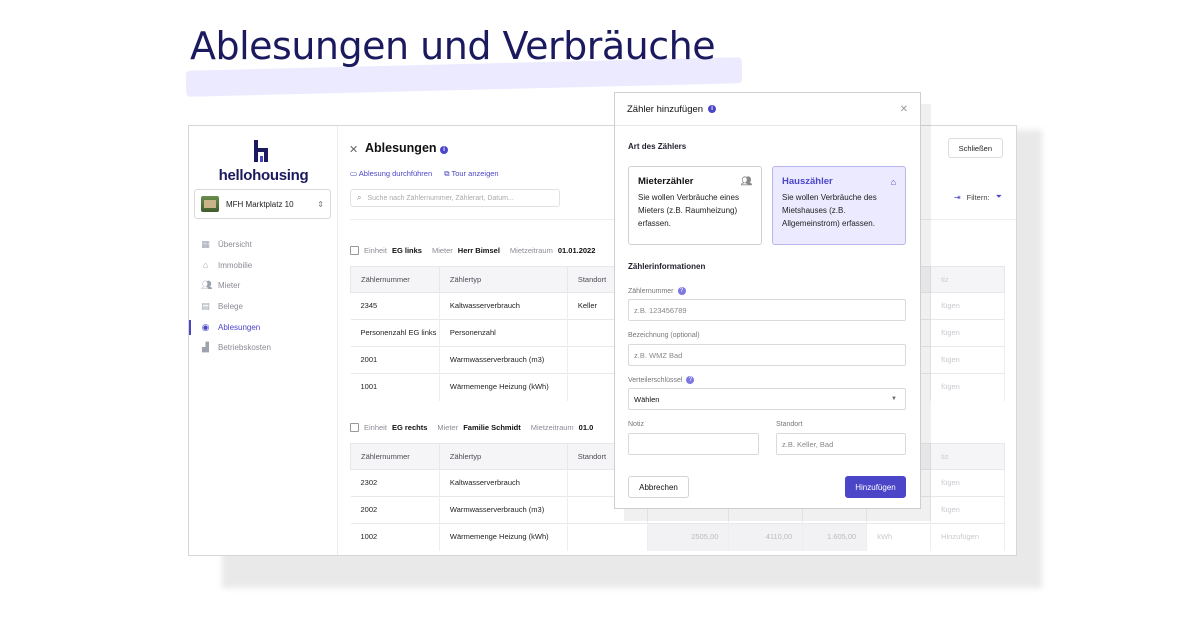 This screenshot has height=628, width=1200. I want to click on key-label: Verteilerschlüssel?, so click(661, 380).